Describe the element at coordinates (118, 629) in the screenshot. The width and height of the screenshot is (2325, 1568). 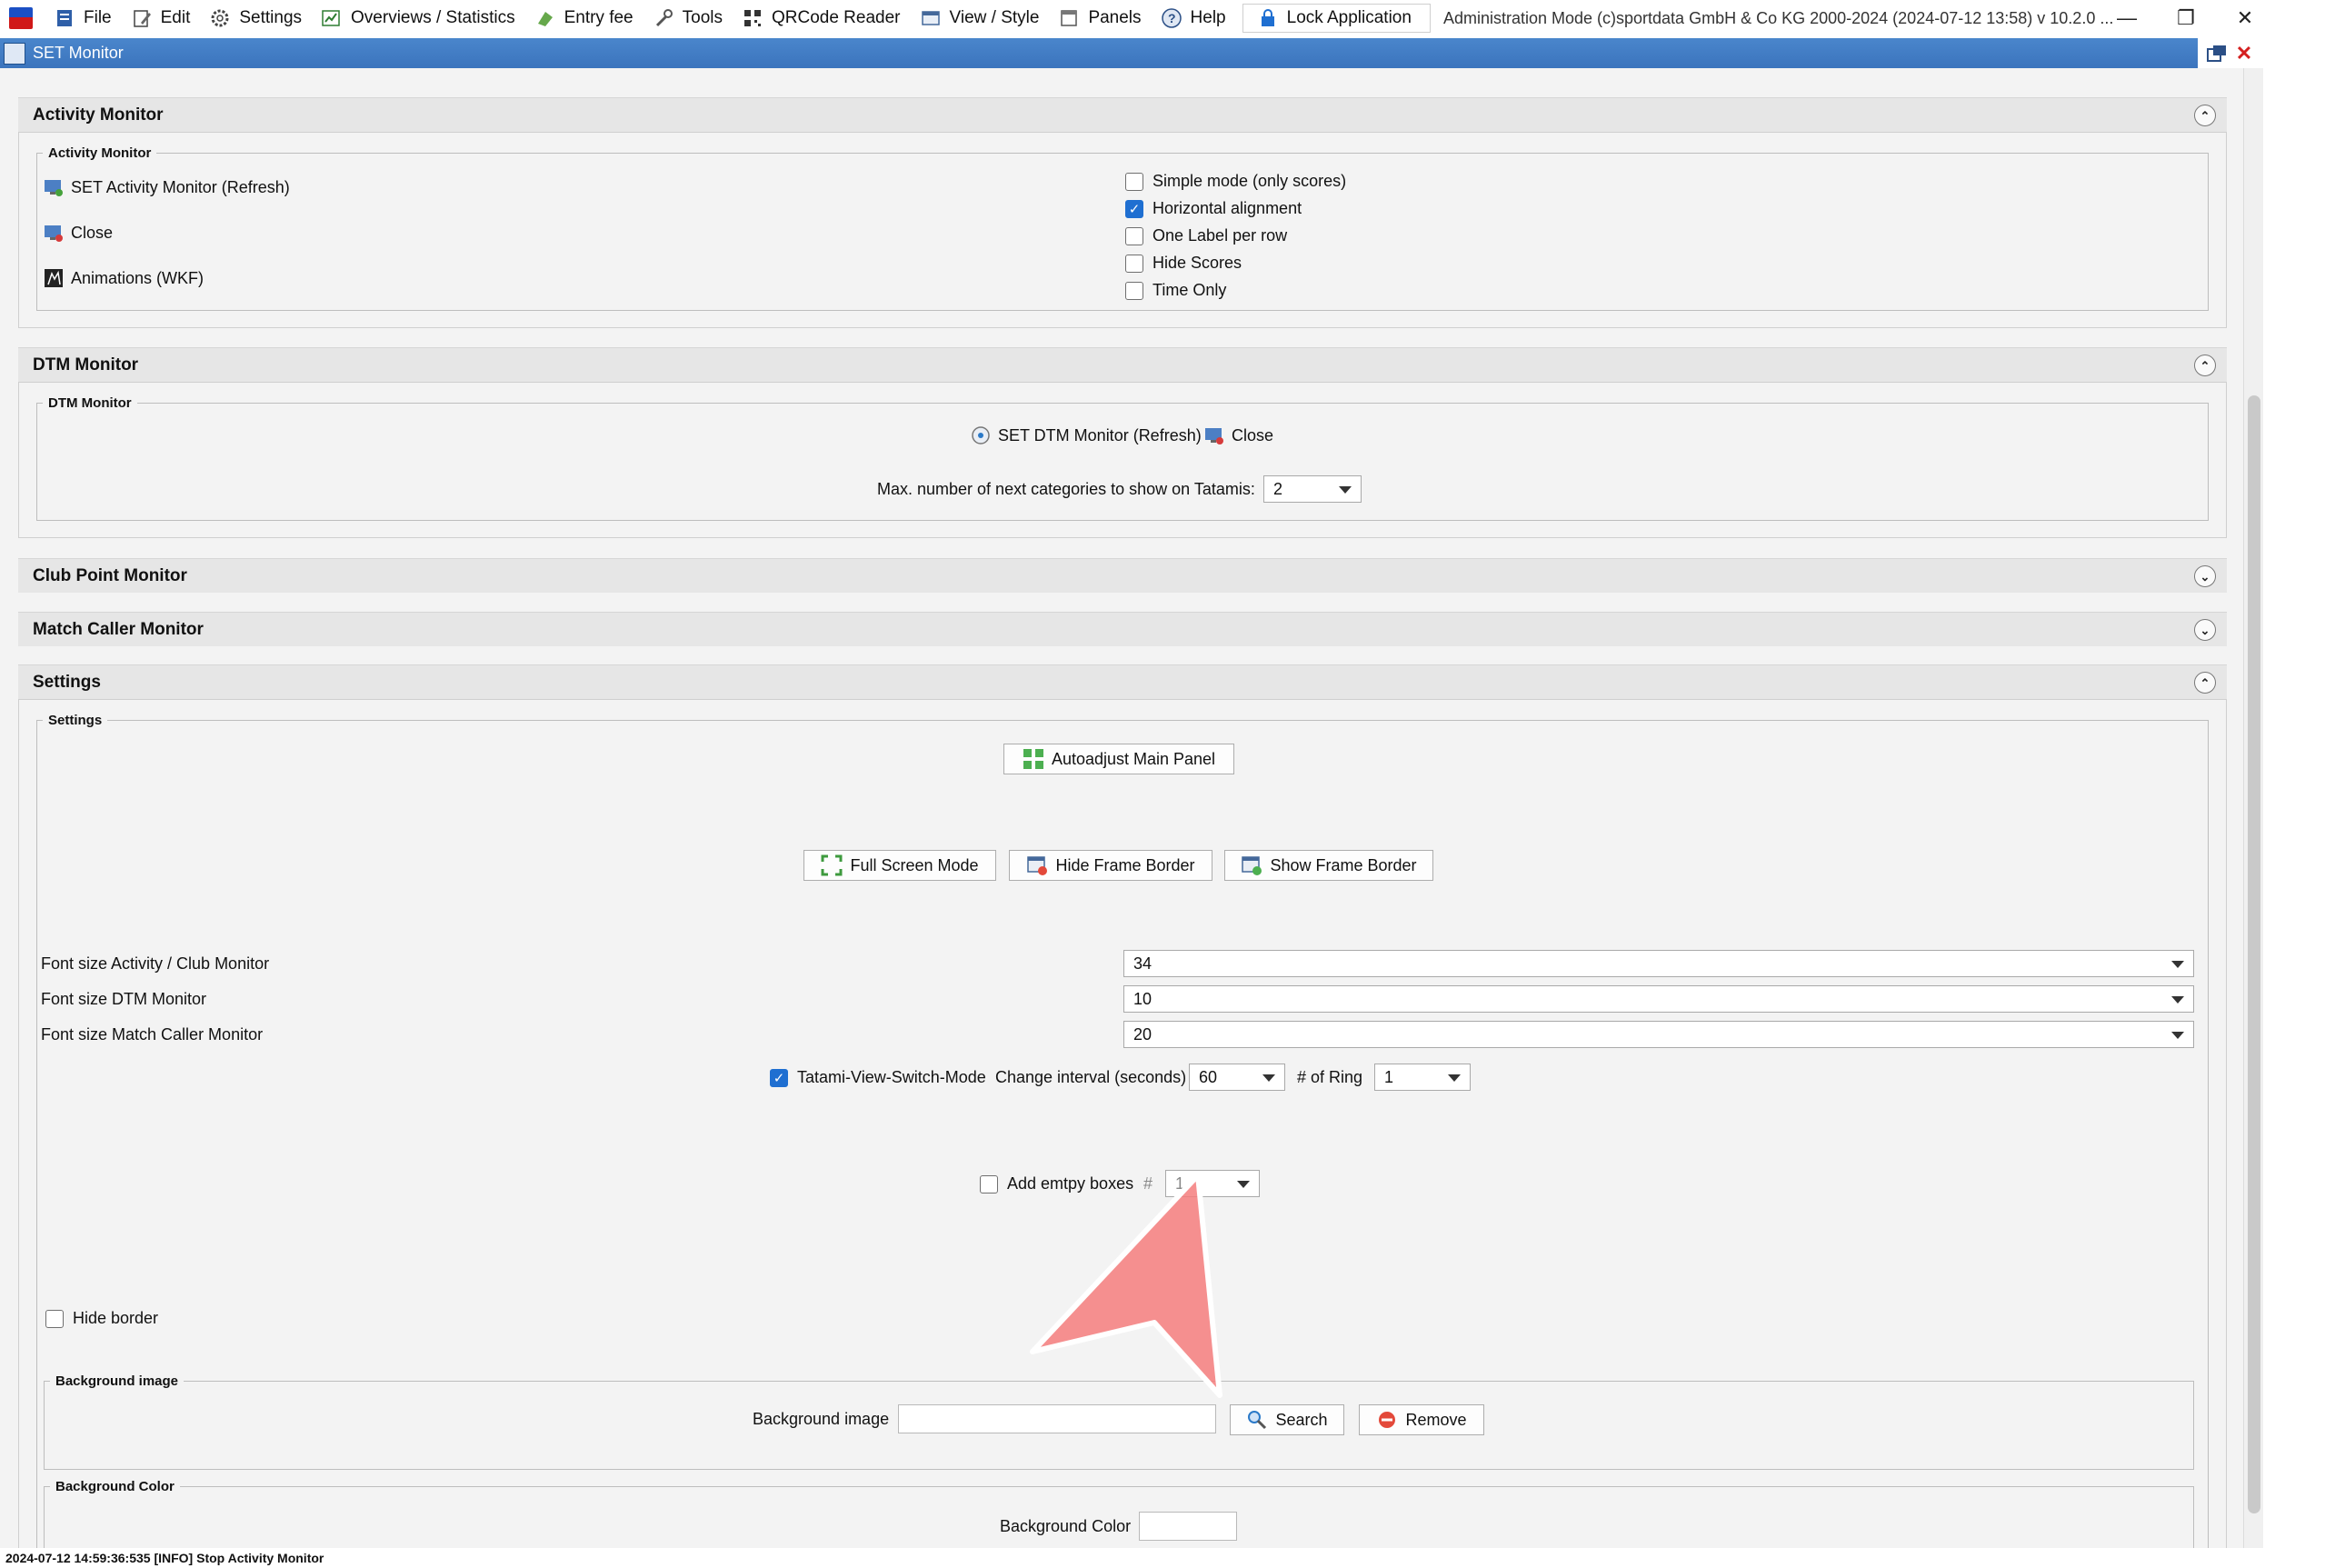
I see `match-caller-monitor-title: Match Caller Monitor` at that location.